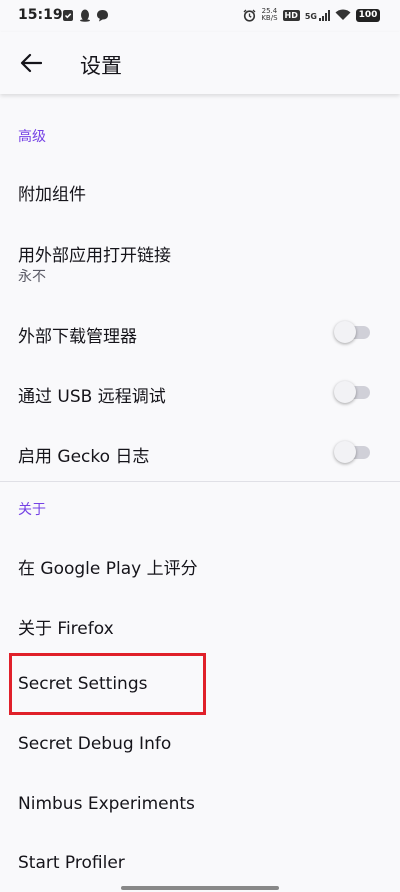  What do you see at coordinates (200, 257) in the screenshot?
I see `settings-item-open-links-in-apps: 用外部应用打开链接 永不` at bounding box center [200, 257].